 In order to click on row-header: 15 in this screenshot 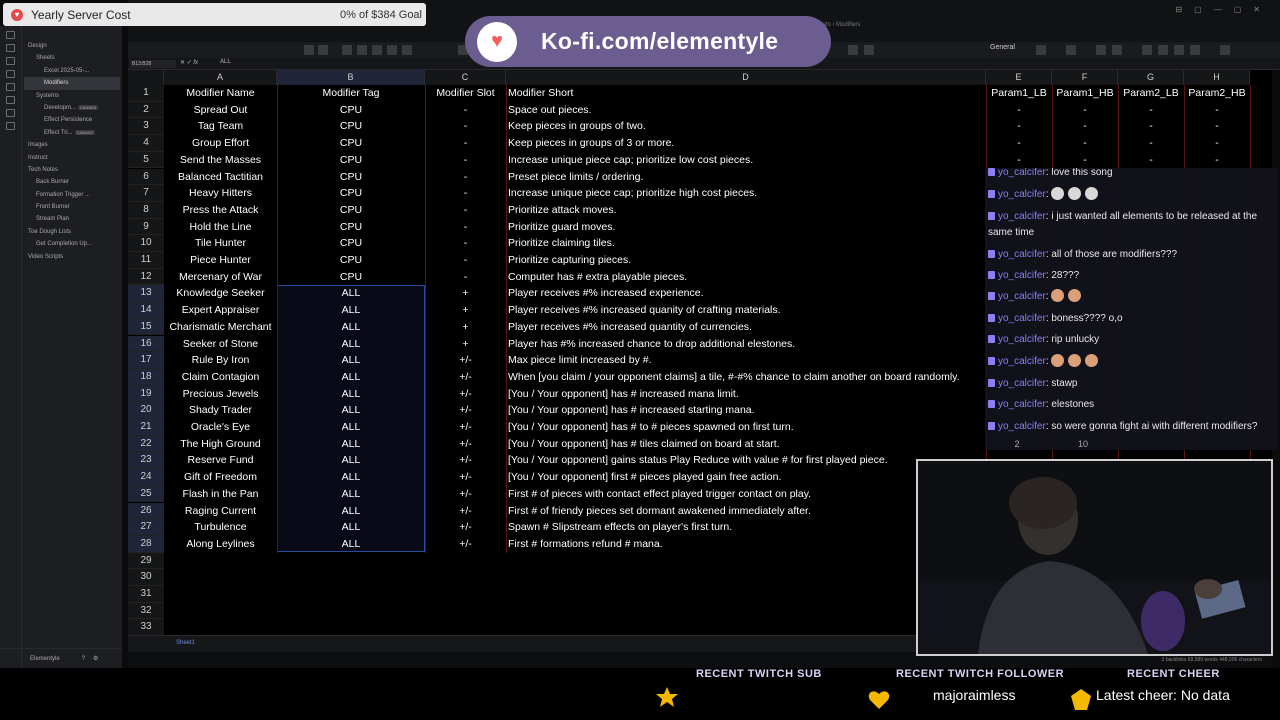, I will do `click(146, 327)`.